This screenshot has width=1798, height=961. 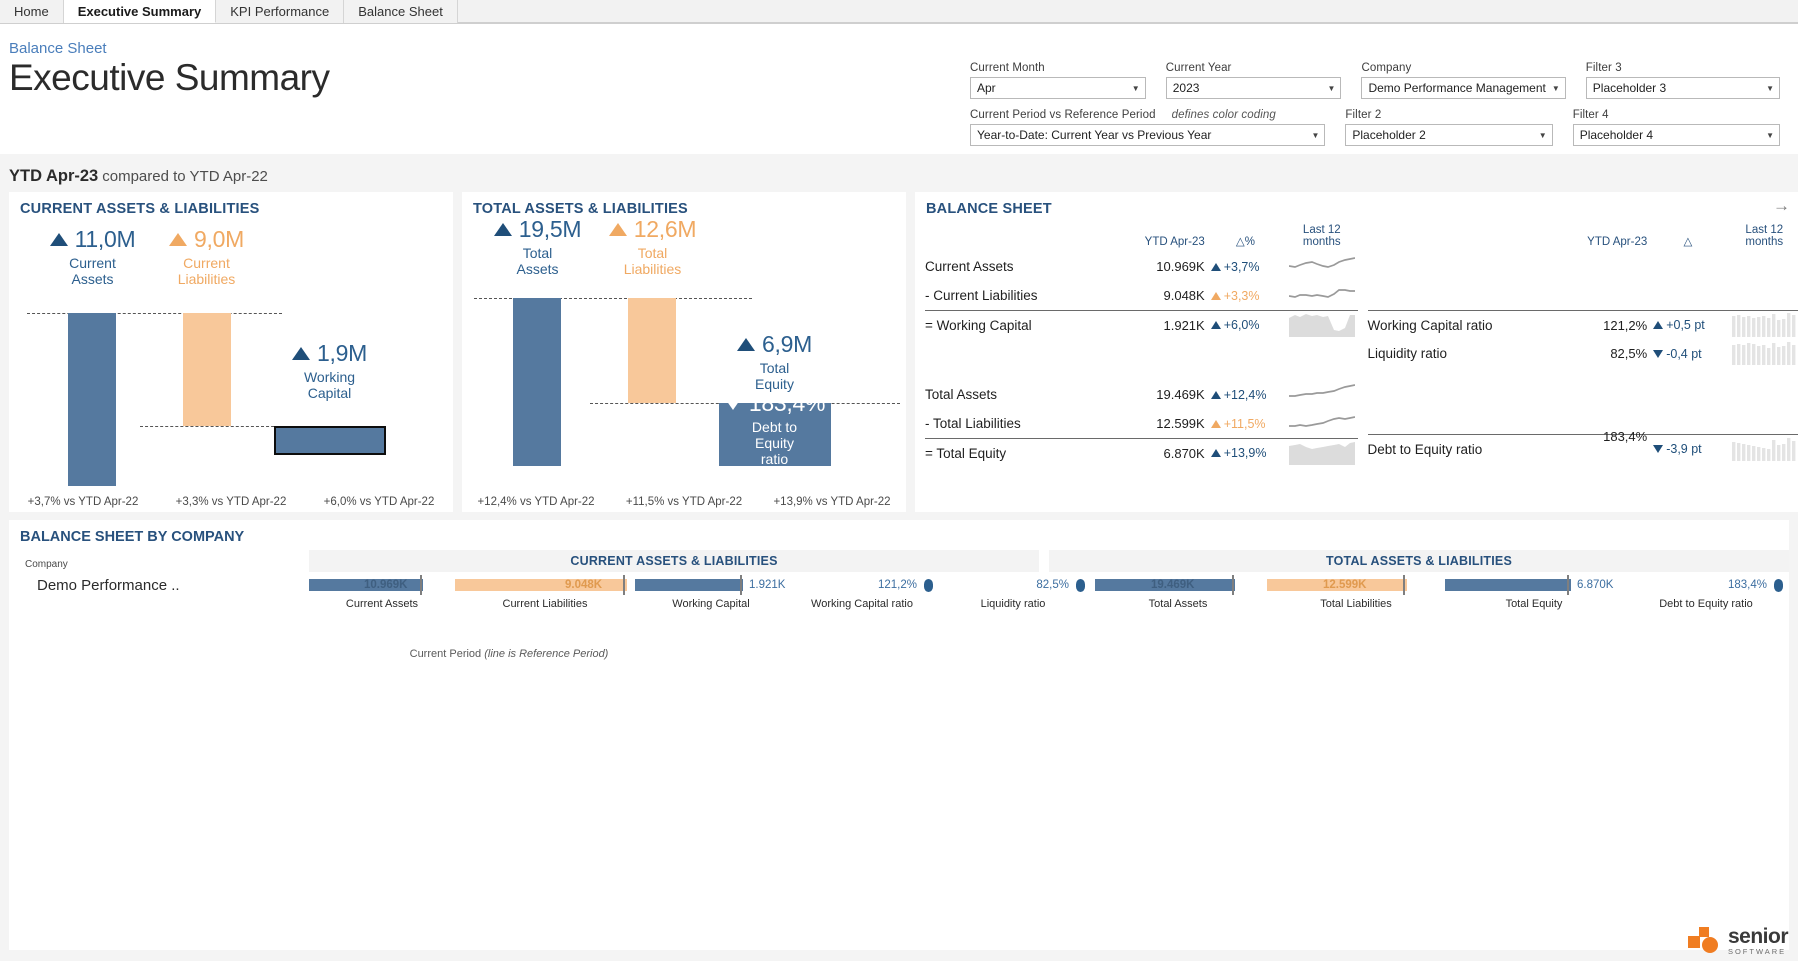 What do you see at coordinates (981, 295) in the screenshot?
I see `row-label: - Current Liabilities` at bounding box center [981, 295].